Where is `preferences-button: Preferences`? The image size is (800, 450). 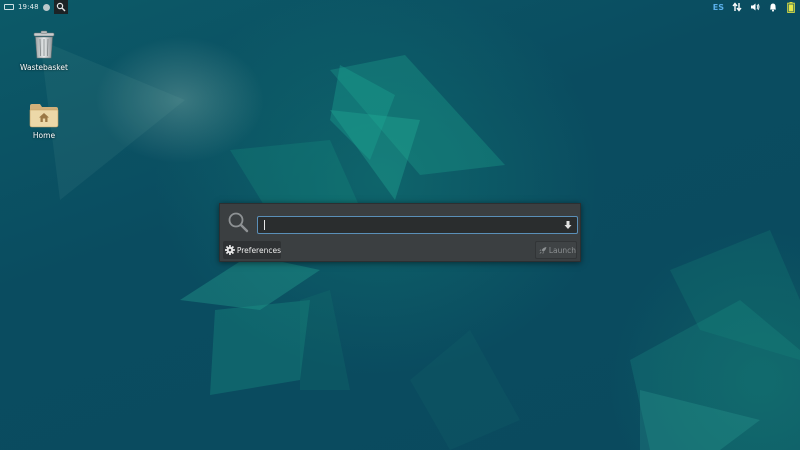
preferences-button: Preferences is located at coordinates (252, 250).